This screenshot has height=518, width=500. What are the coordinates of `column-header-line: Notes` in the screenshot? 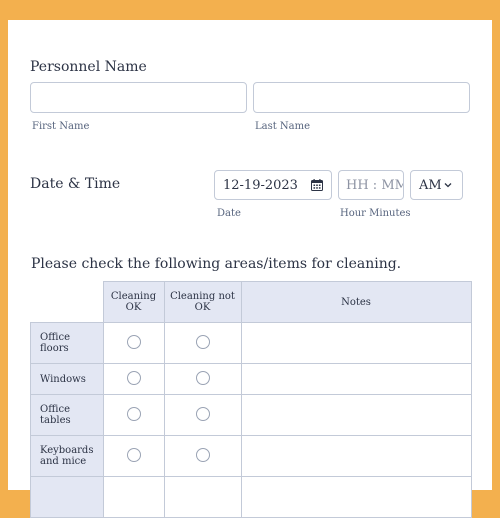 It's located at (356, 302).